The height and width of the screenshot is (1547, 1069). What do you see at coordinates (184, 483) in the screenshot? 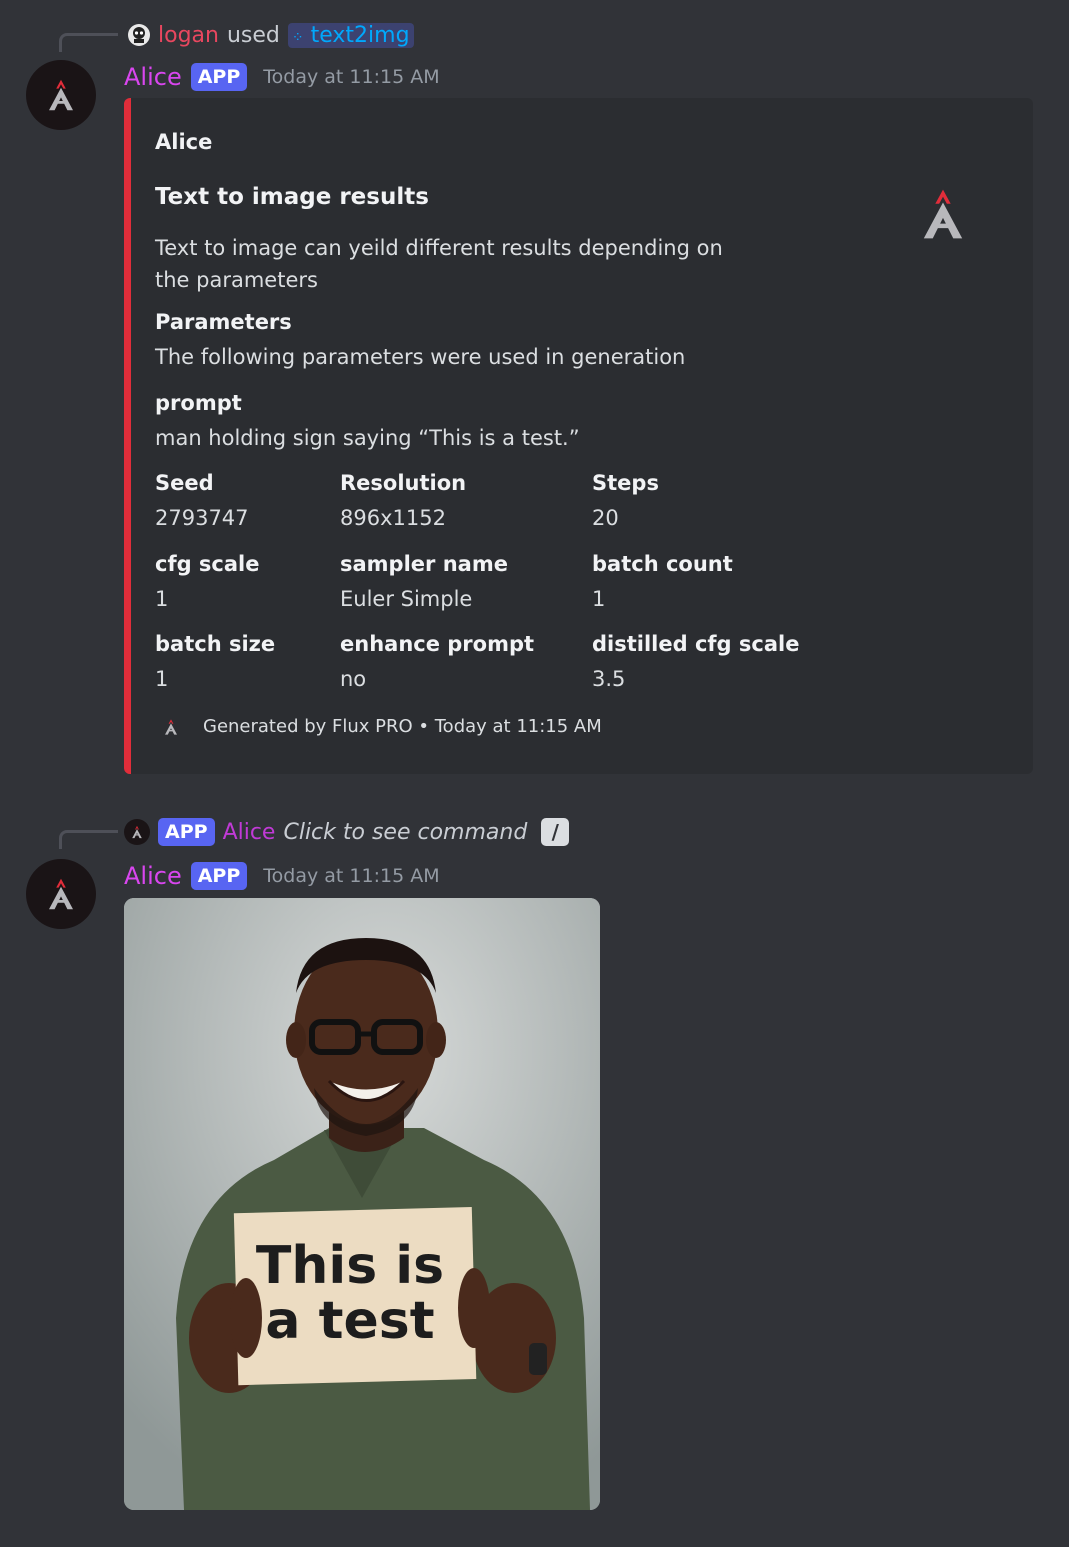
I see `field-seed-name: Seed` at bounding box center [184, 483].